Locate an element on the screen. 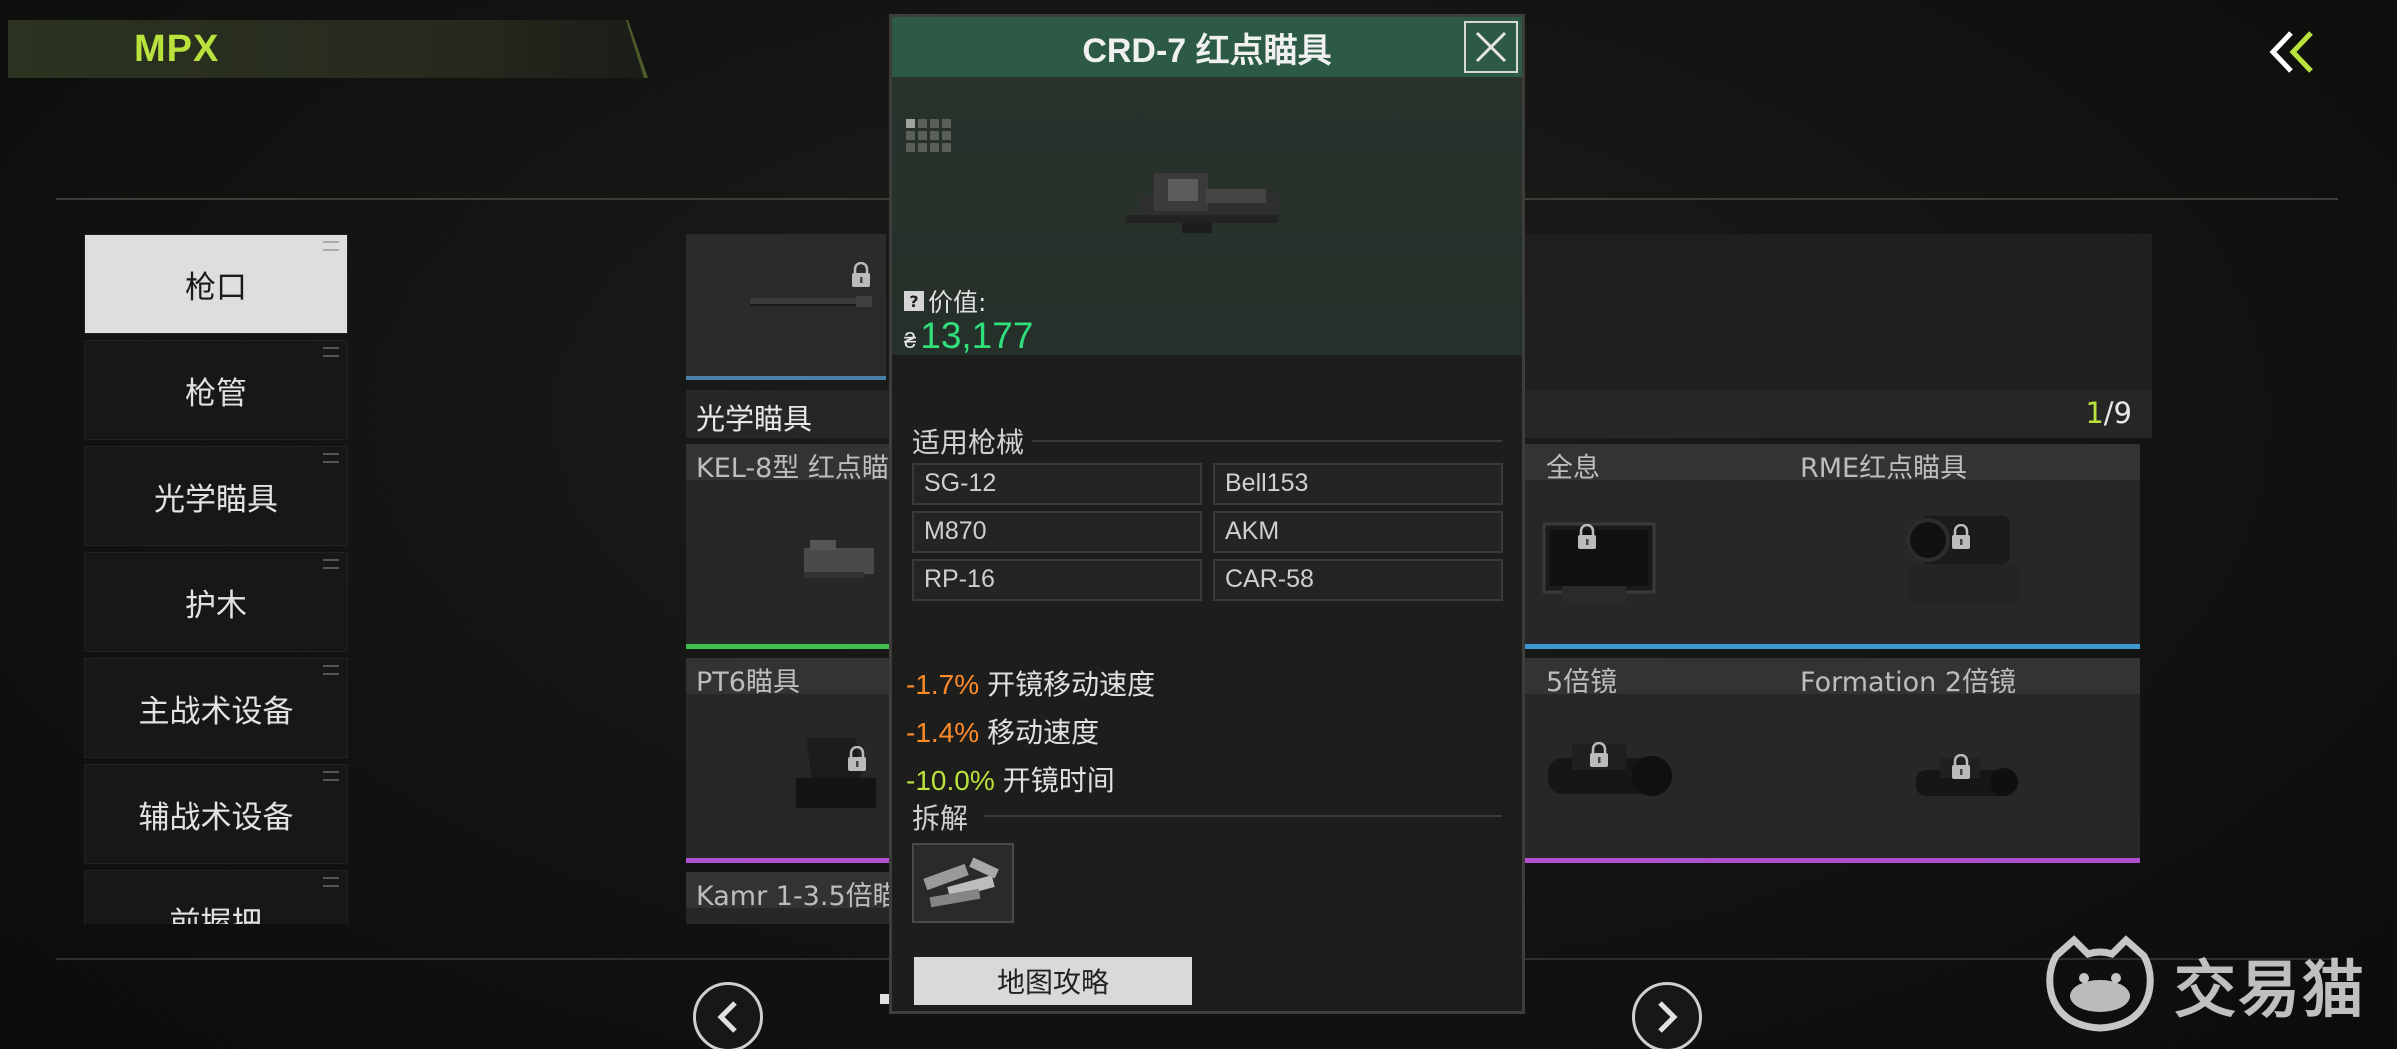 This screenshot has width=2397, height=1049. item-preview: ? 价值: ₴ 13,177 is located at coordinates (1207, 217).